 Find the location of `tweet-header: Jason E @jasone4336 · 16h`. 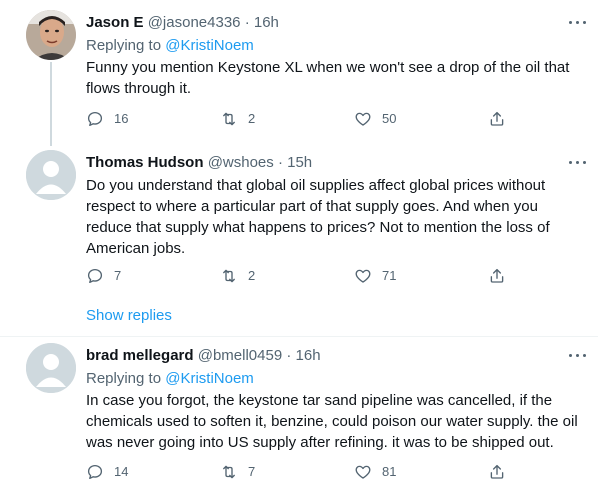

tweet-header: Jason E @jasone4336 · 16h is located at coordinates (182, 23).